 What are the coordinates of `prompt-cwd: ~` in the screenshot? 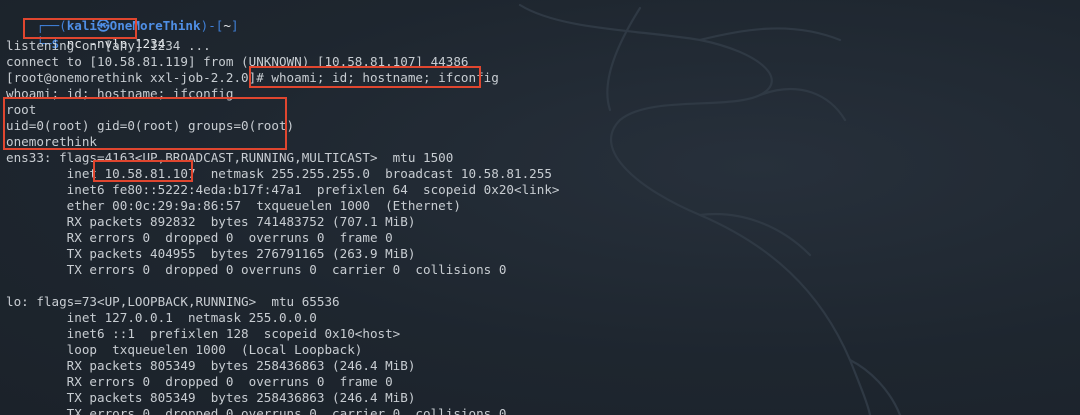 It's located at (227, 25).